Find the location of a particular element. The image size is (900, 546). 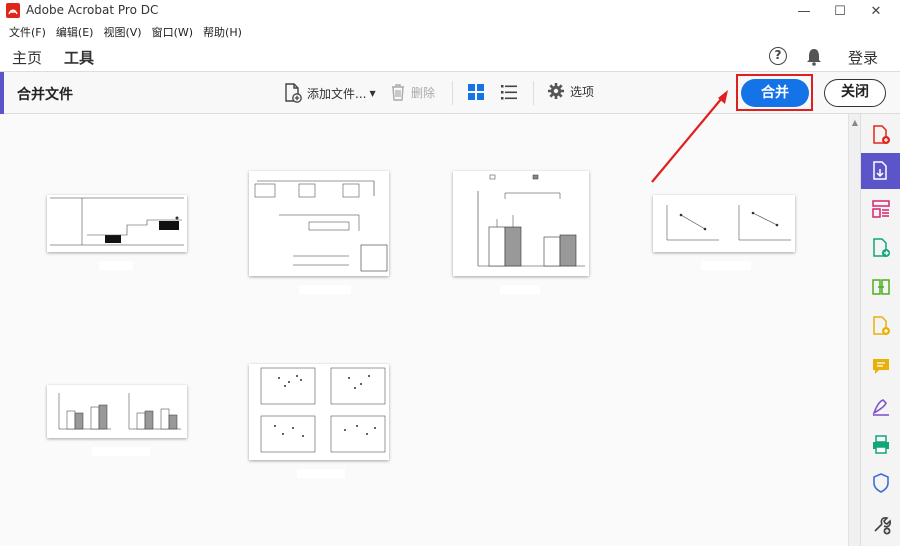

notification-bell-icon is located at coordinates (814, 57).